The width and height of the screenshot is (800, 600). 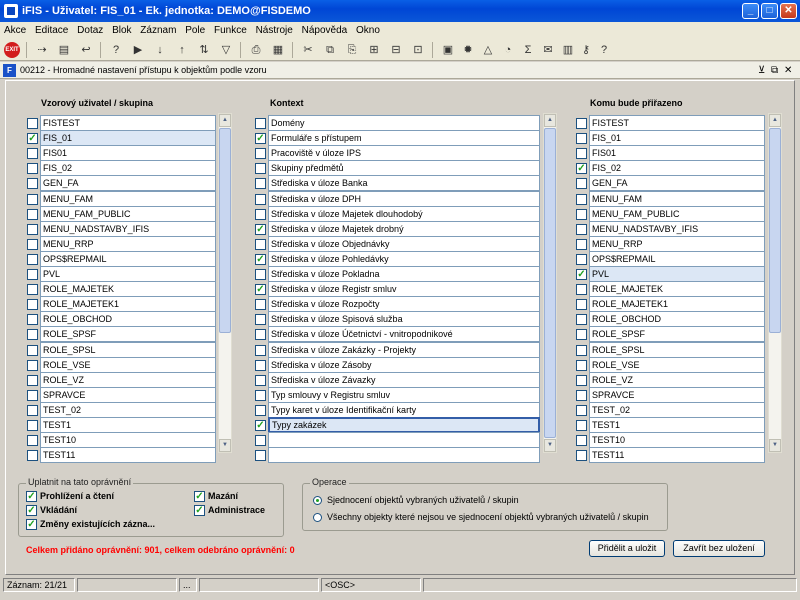 What do you see at coordinates (404, 425) in the screenshot?
I see `context-name-field: Typy zakázek` at bounding box center [404, 425].